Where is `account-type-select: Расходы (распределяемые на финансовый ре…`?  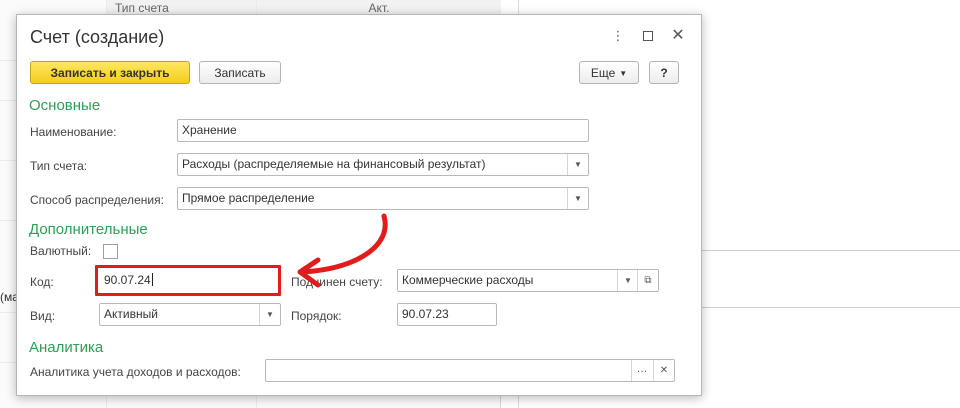
account-type-select: Расходы (распределяемые на финансовый ре… is located at coordinates (383, 164).